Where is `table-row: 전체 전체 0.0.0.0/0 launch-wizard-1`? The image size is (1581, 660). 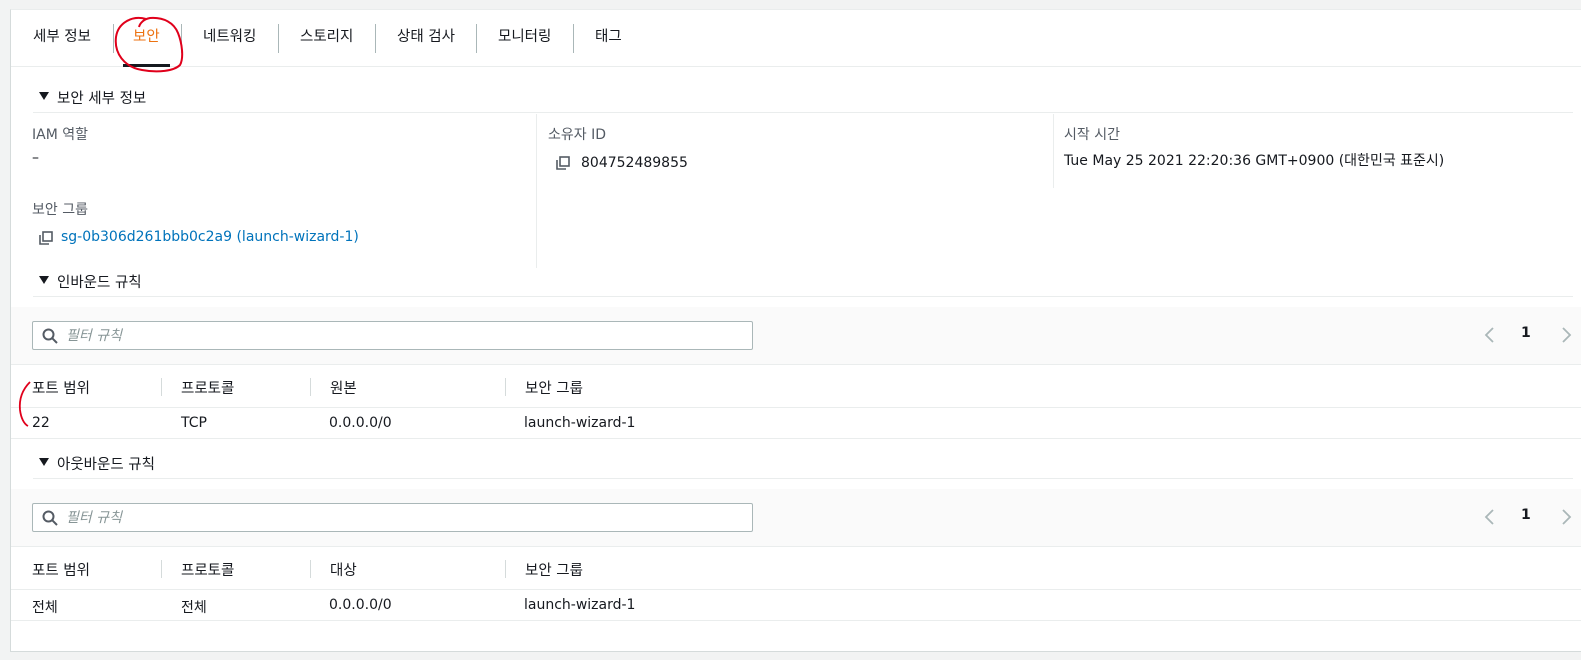
table-row: 전체 전체 0.0.0.0/0 launch-wizard-1 is located at coordinates (796, 606).